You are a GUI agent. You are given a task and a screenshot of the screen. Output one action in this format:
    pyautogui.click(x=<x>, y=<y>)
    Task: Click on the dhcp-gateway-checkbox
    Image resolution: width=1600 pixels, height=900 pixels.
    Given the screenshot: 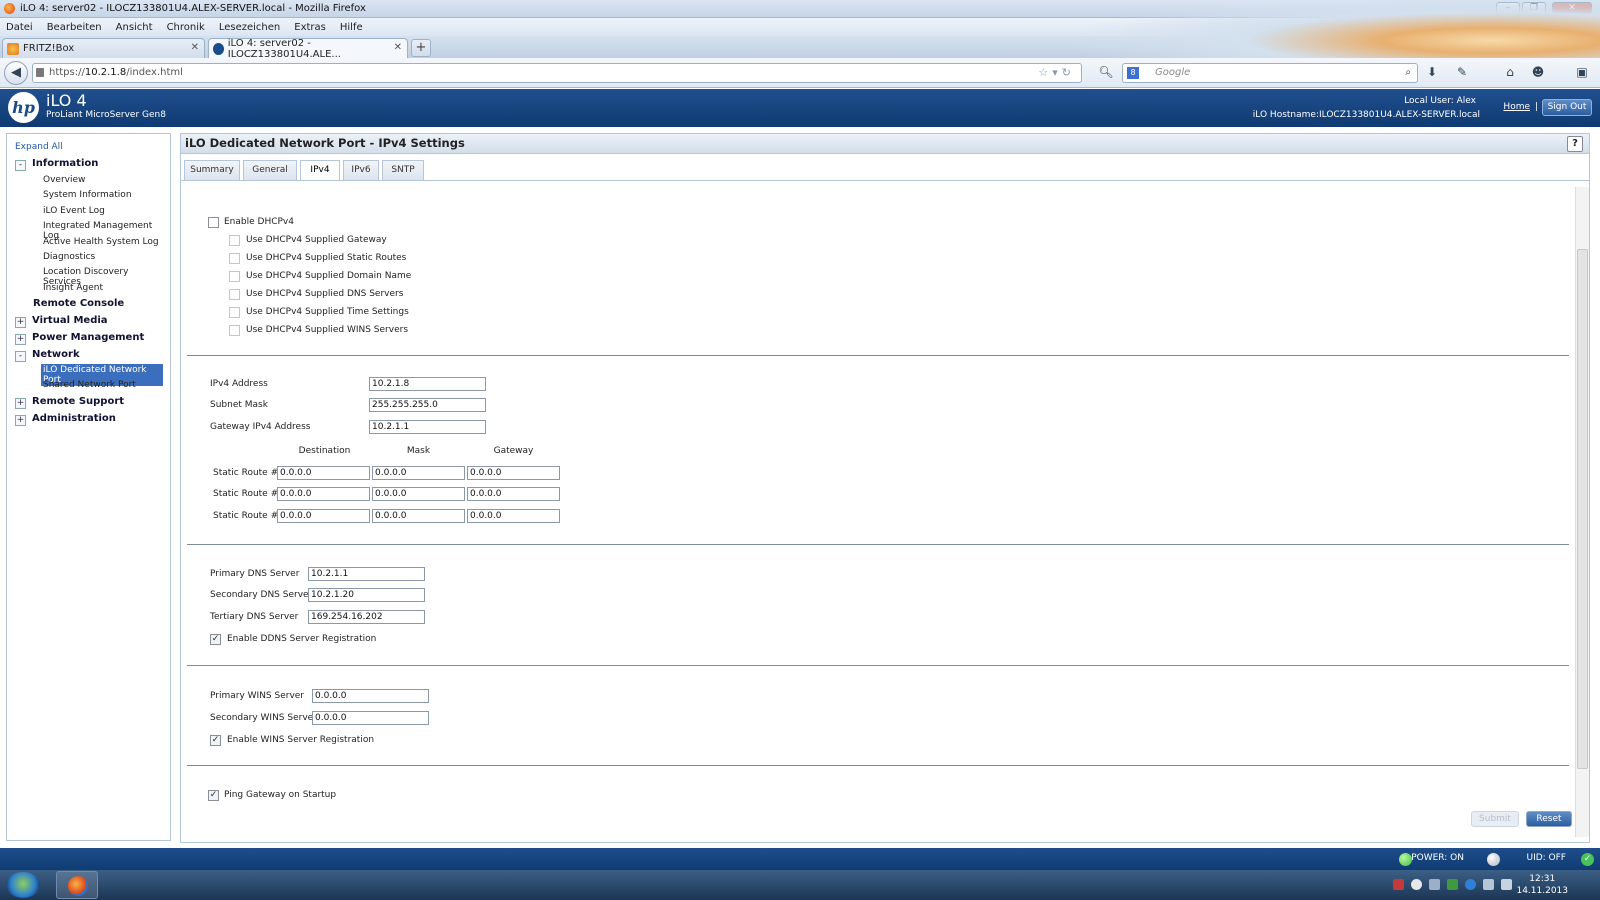 What is the action you would take?
    pyautogui.click(x=234, y=240)
    